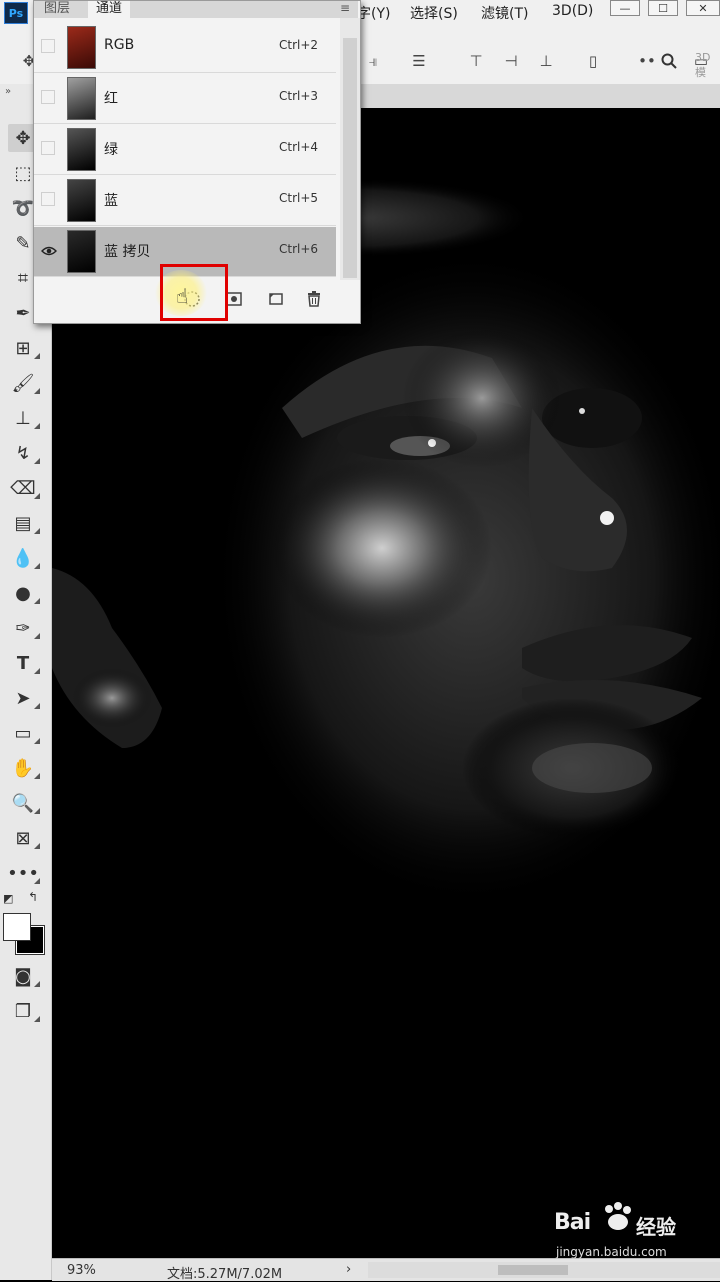  What do you see at coordinates (632, 1230) in the screenshot?
I see `baidu-jingyan-watermark: Bai 经验 jingyan.baidu.com` at bounding box center [632, 1230].